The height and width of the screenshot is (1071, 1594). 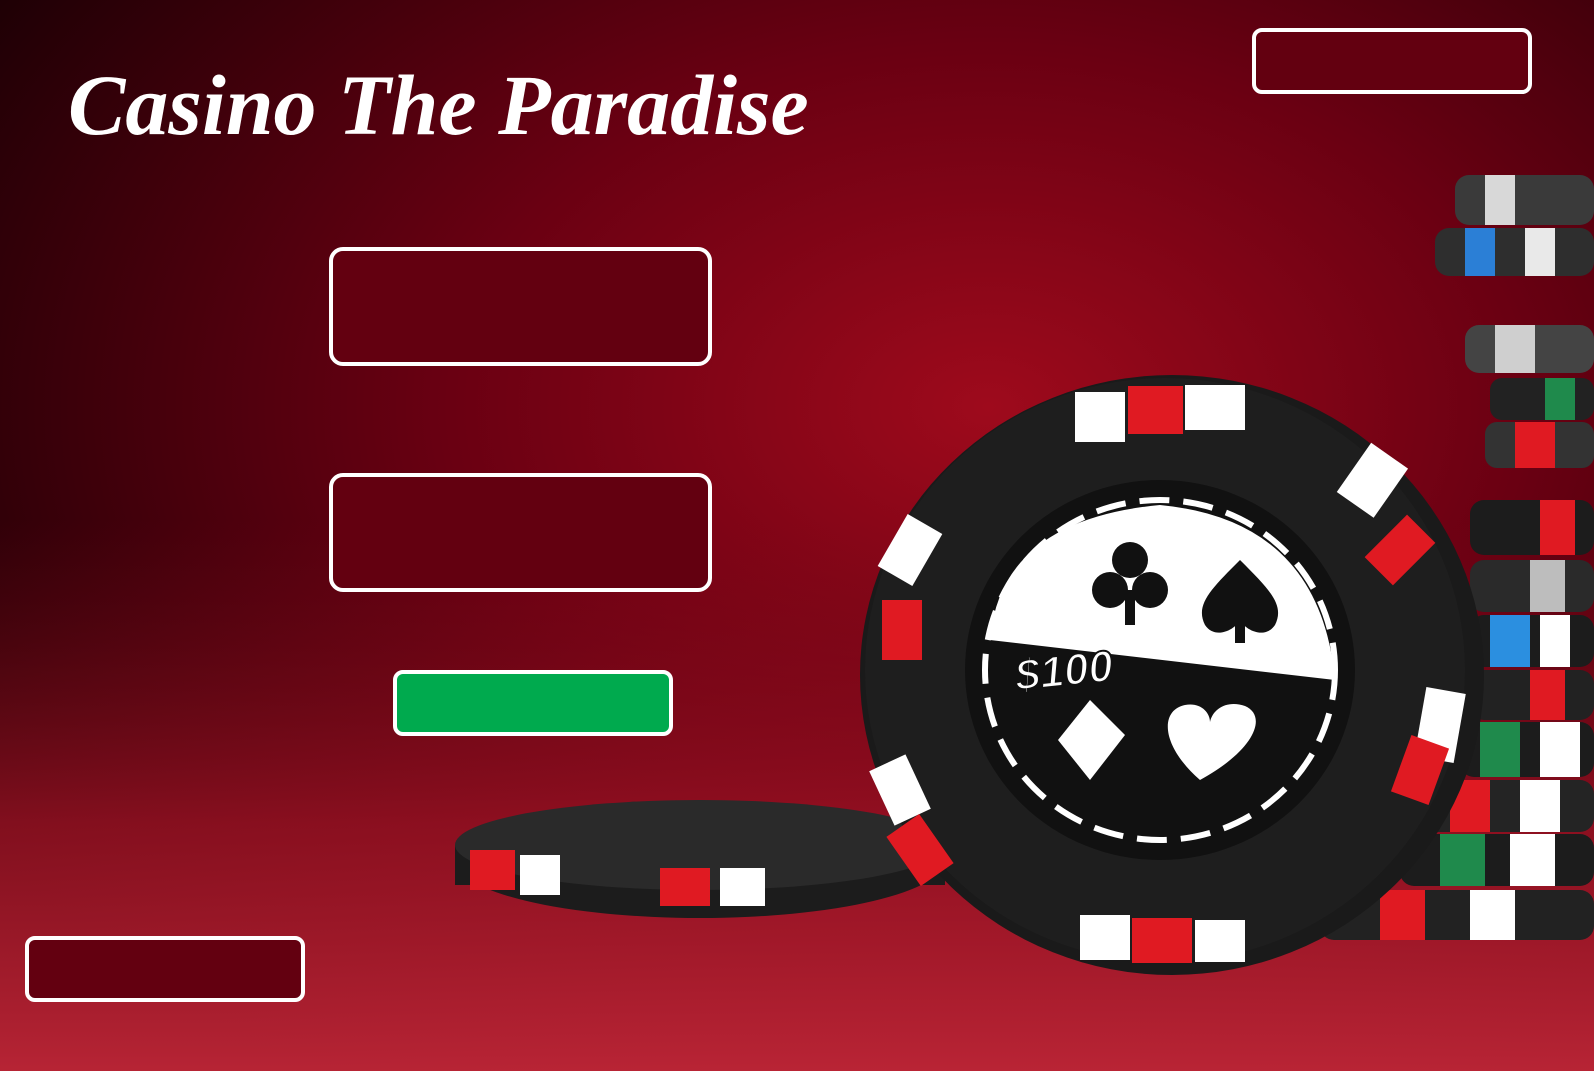 What do you see at coordinates (165, 969) in the screenshot?
I see `bottom-left-button` at bounding box center [165, 969].